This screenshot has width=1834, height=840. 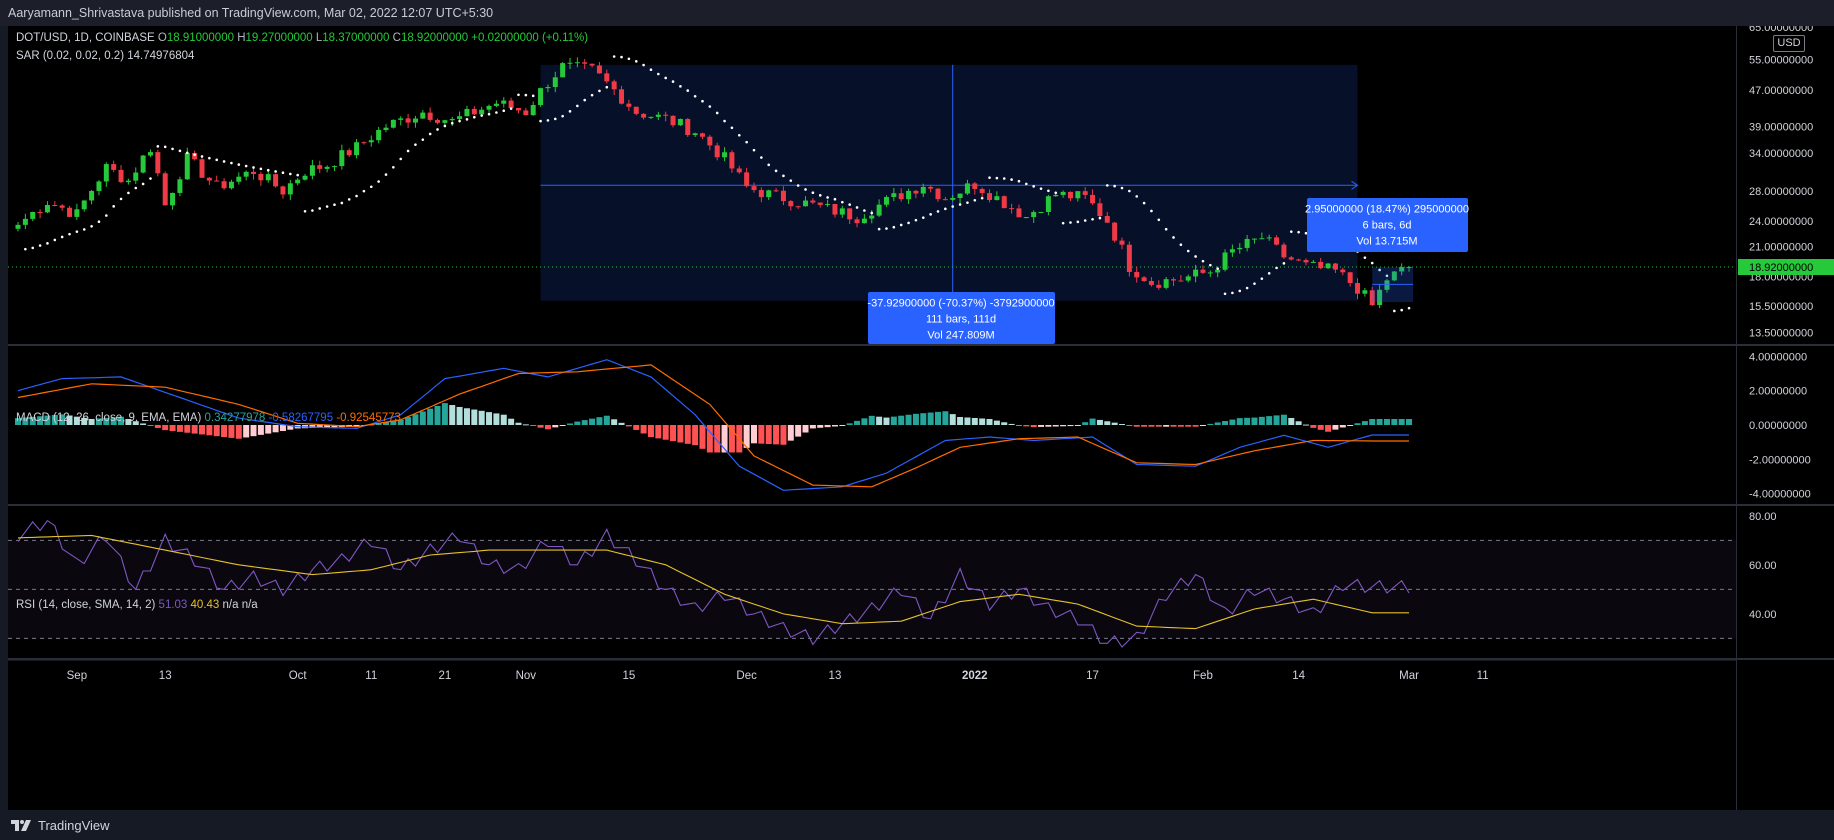 I want to click on high-value: 19.27000000, so click(x=279, y=38).